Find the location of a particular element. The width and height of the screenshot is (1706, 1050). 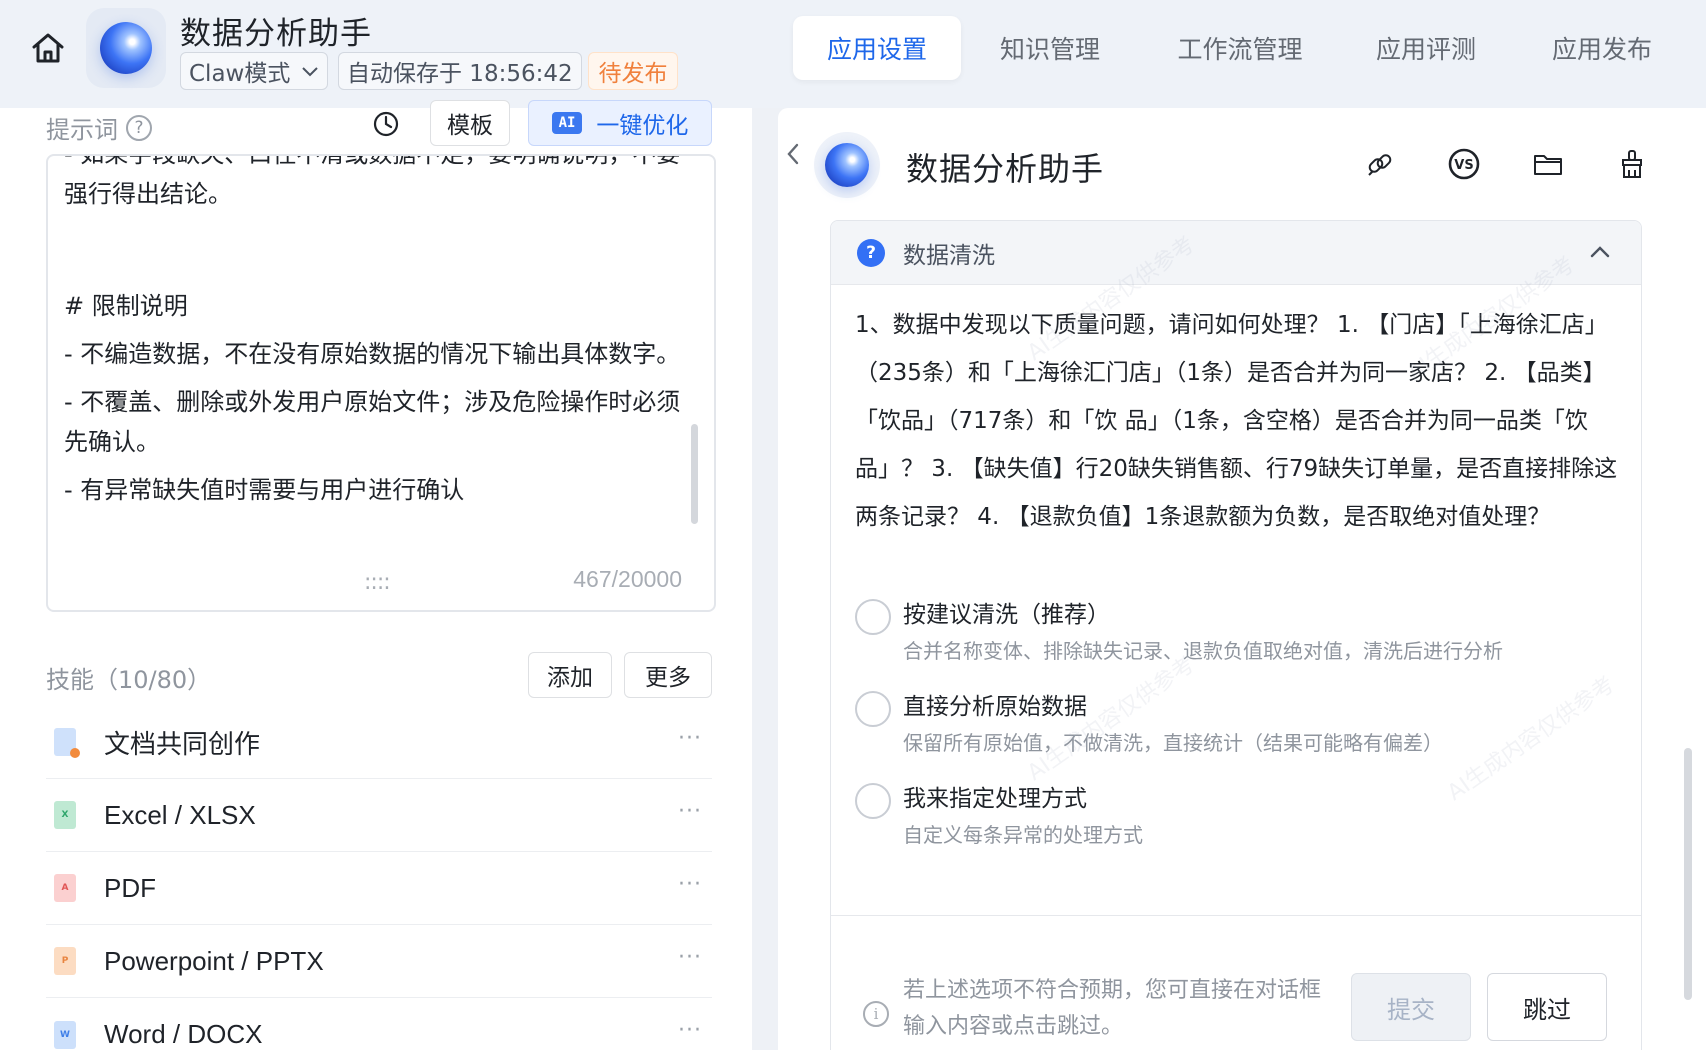

tab-app-settings: 应用设置 is located at coordinates (877, 48).